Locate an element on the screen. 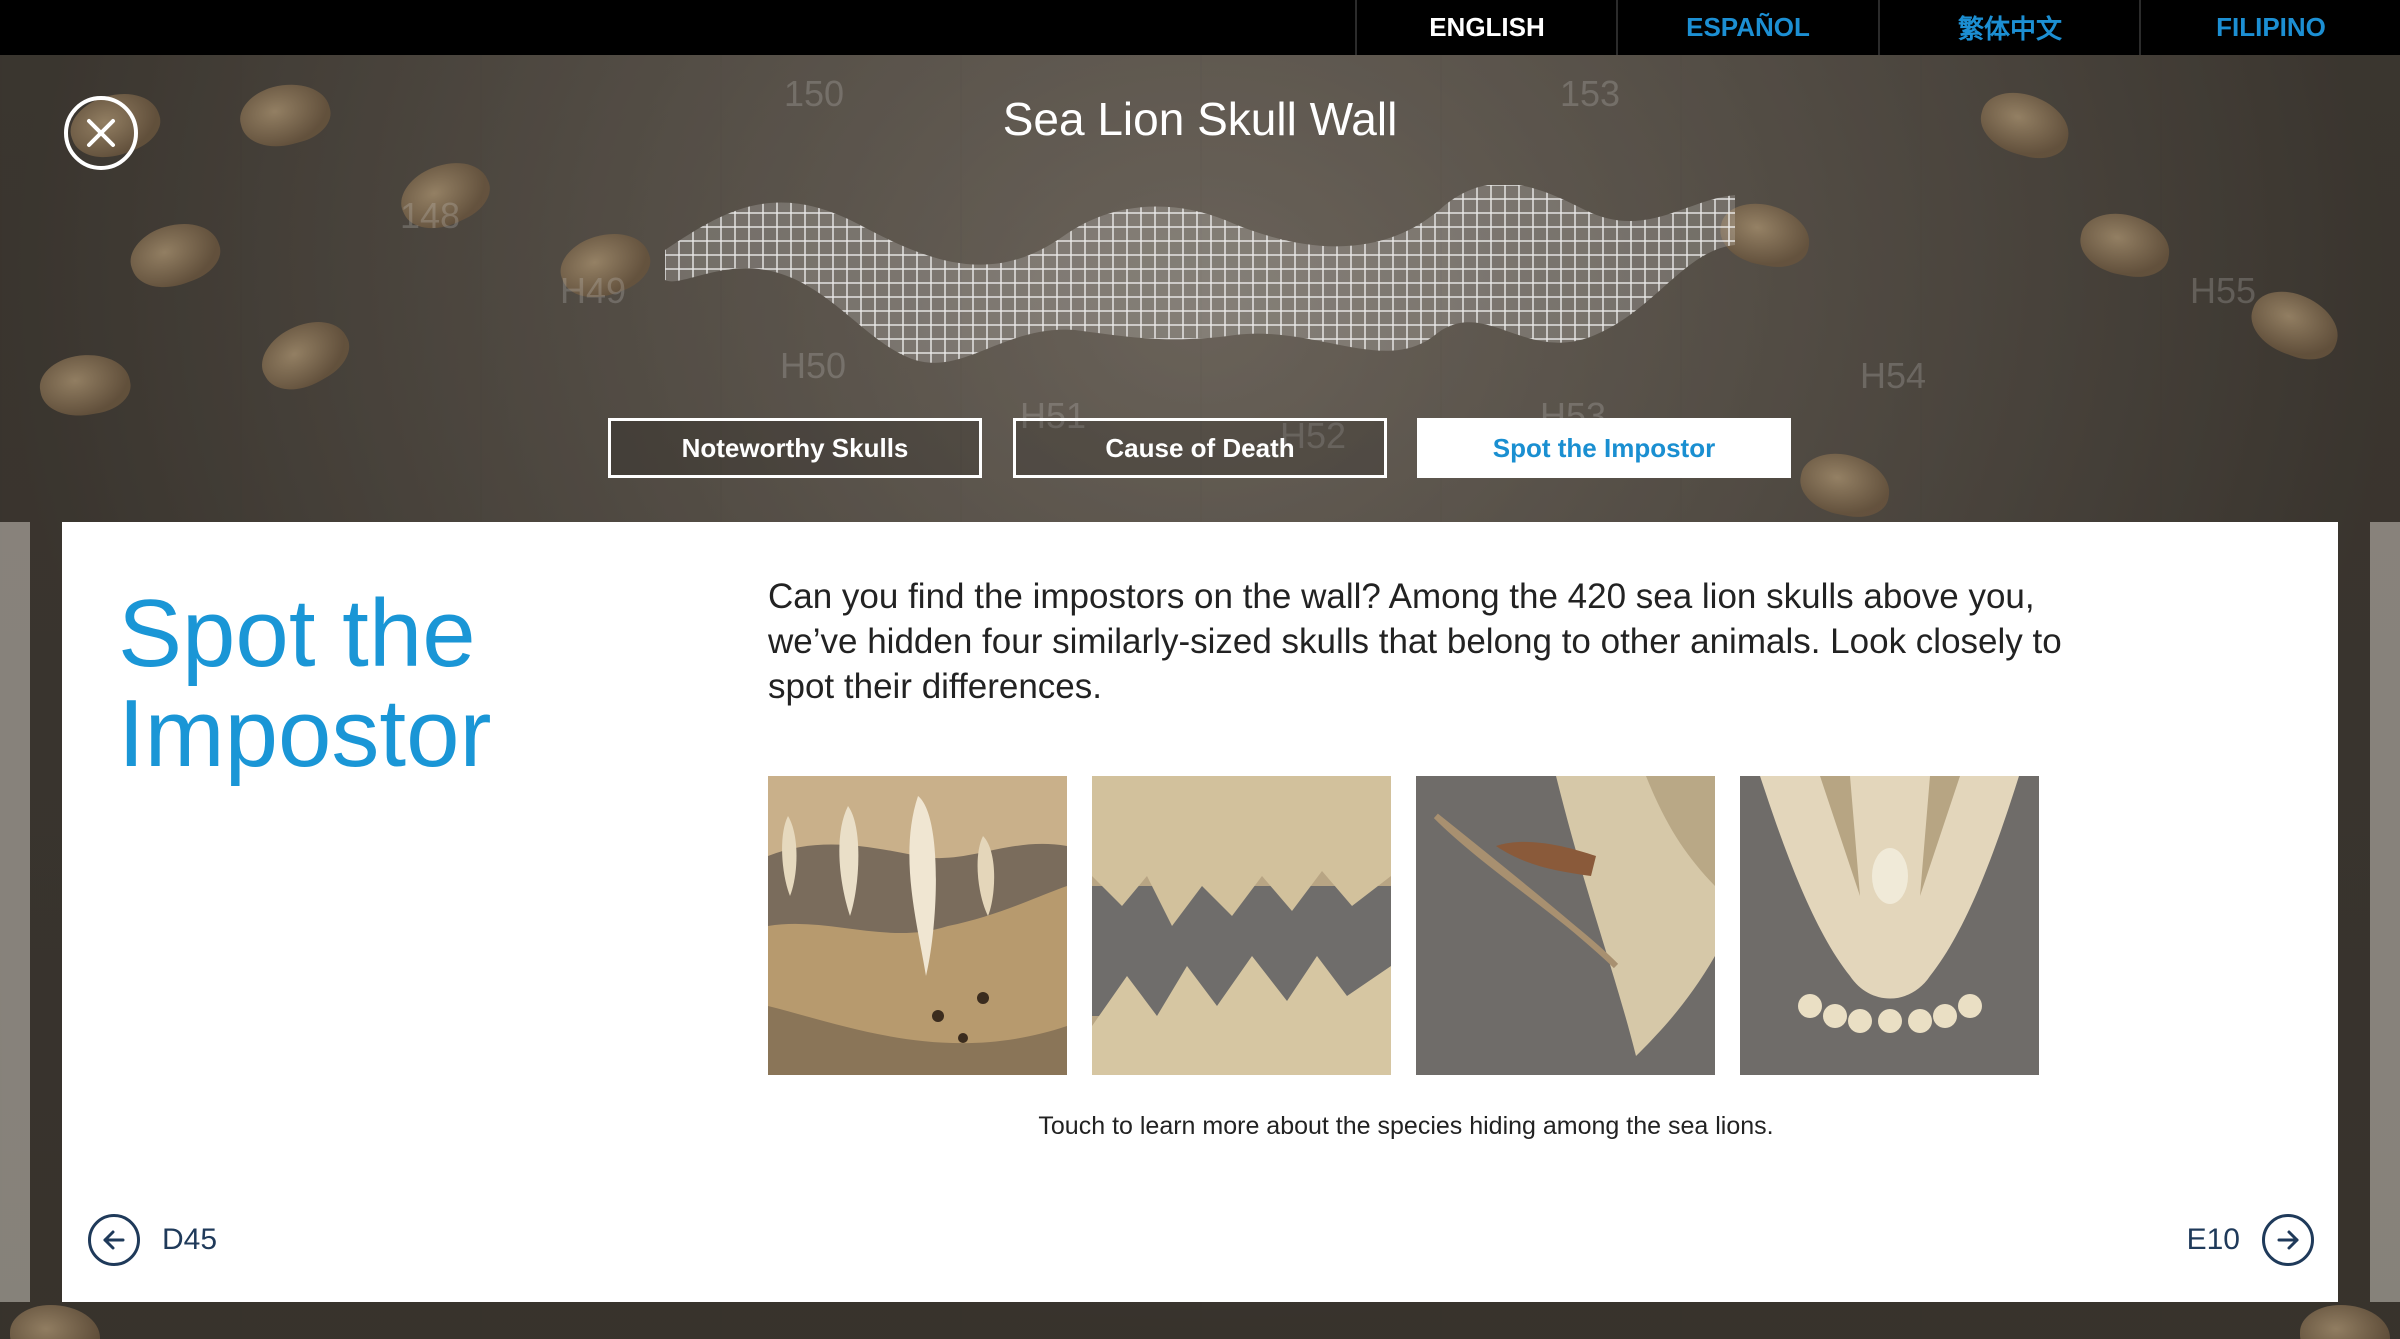 The image size is (2400, 1339). skull-molars-photo-icon is located at coordinates (1241, 925).